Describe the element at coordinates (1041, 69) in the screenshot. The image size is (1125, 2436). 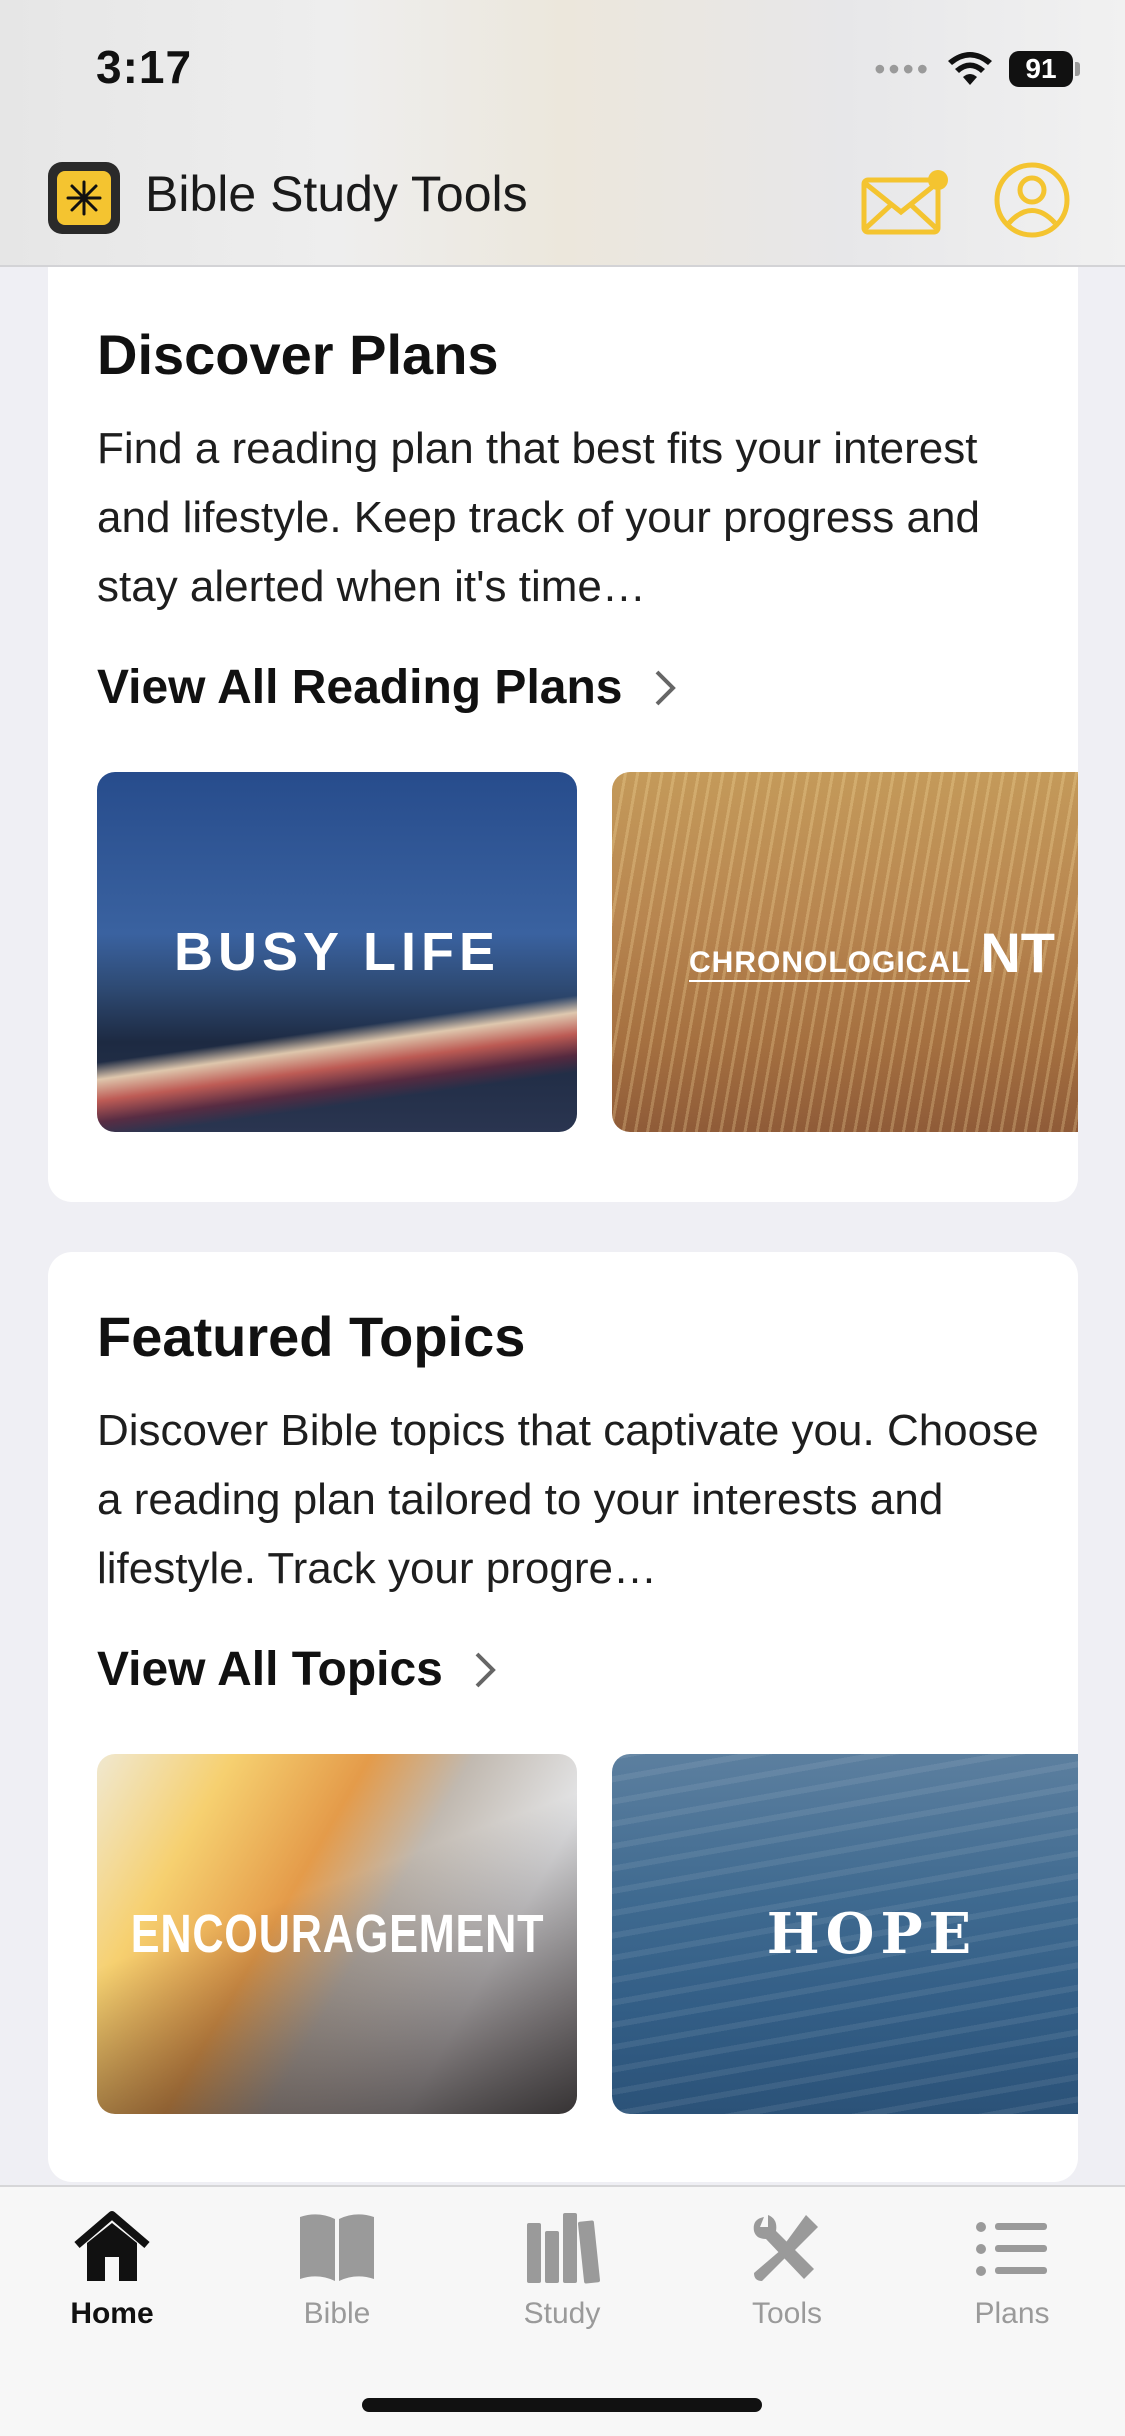
I see `battery-indicator: 91` at that location.